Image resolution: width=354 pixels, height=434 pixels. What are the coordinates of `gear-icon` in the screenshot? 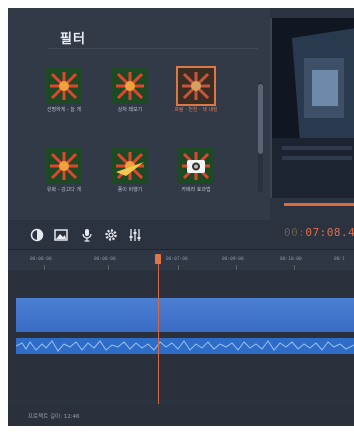 It's located at (111, 235).